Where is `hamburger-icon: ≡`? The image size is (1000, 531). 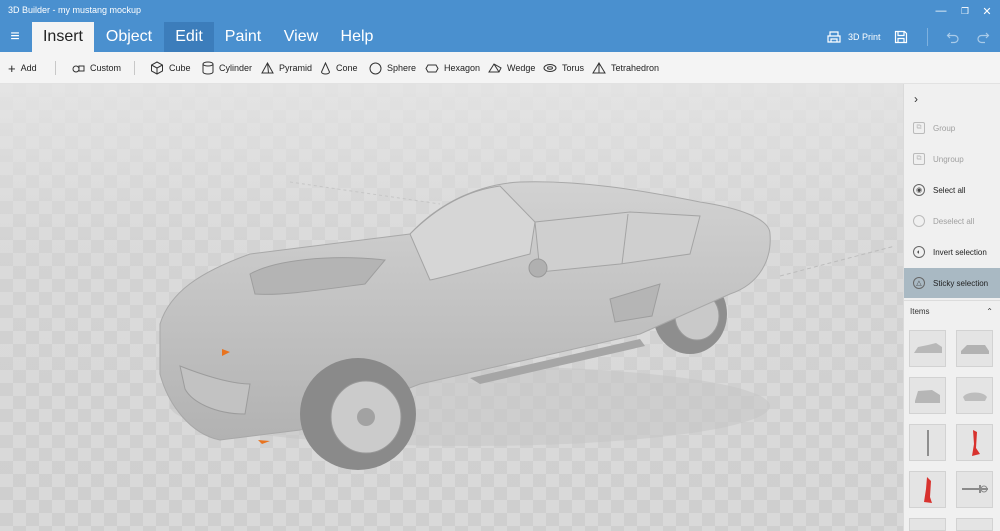
hamburger-icon: ≡ is located at coordinates (15, 36).